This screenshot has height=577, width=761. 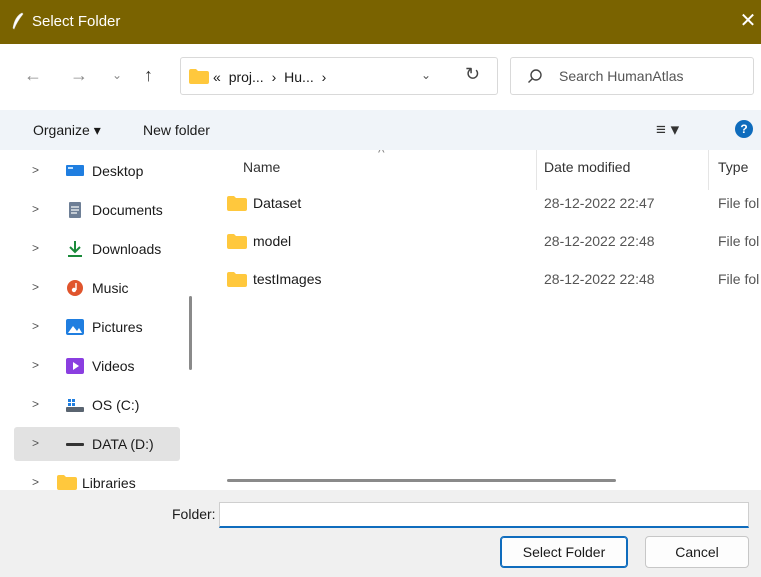 I want to click on folder-label: Folder:, so click(x=194, y=514).